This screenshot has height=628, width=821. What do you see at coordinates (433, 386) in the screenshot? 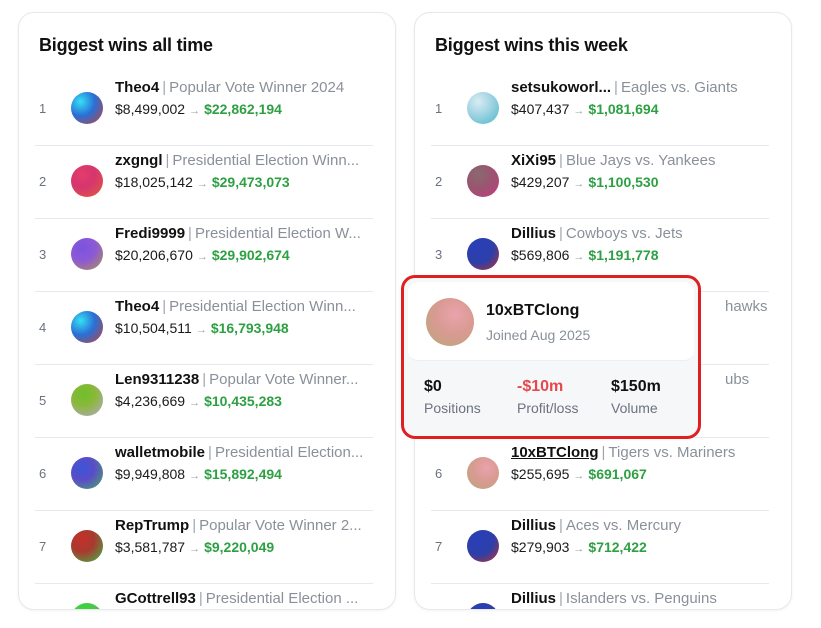
I see `positions-value: $0` at bounding box center [433, 386].